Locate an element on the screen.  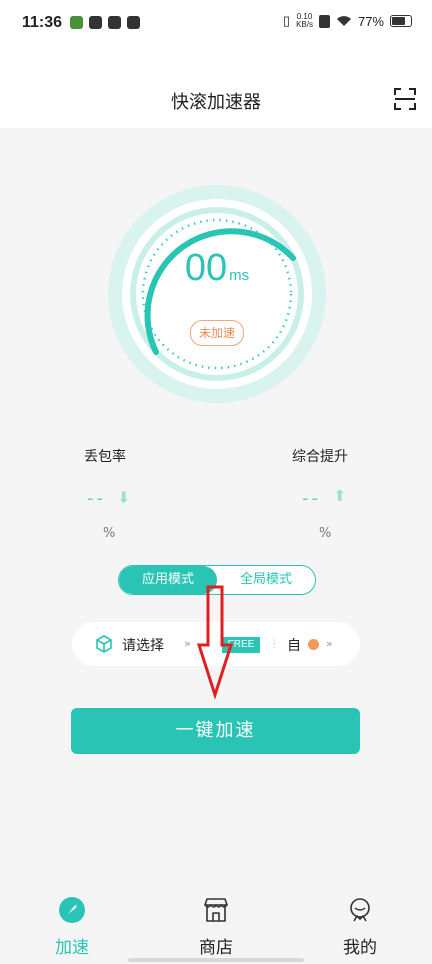
vibrate-icon: ▯ is located at coordinates (286, 20).